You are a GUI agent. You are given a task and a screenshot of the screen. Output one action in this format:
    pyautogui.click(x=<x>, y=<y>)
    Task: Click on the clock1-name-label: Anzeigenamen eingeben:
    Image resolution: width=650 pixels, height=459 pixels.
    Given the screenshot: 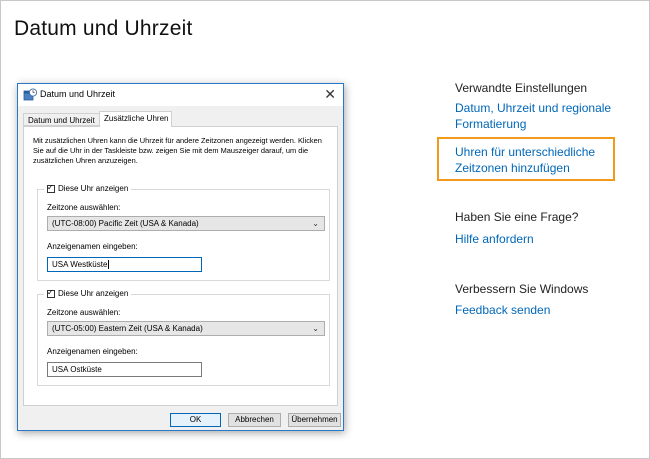 What is the action you would take?
    pyautogui.click(x=92, y=246)
    